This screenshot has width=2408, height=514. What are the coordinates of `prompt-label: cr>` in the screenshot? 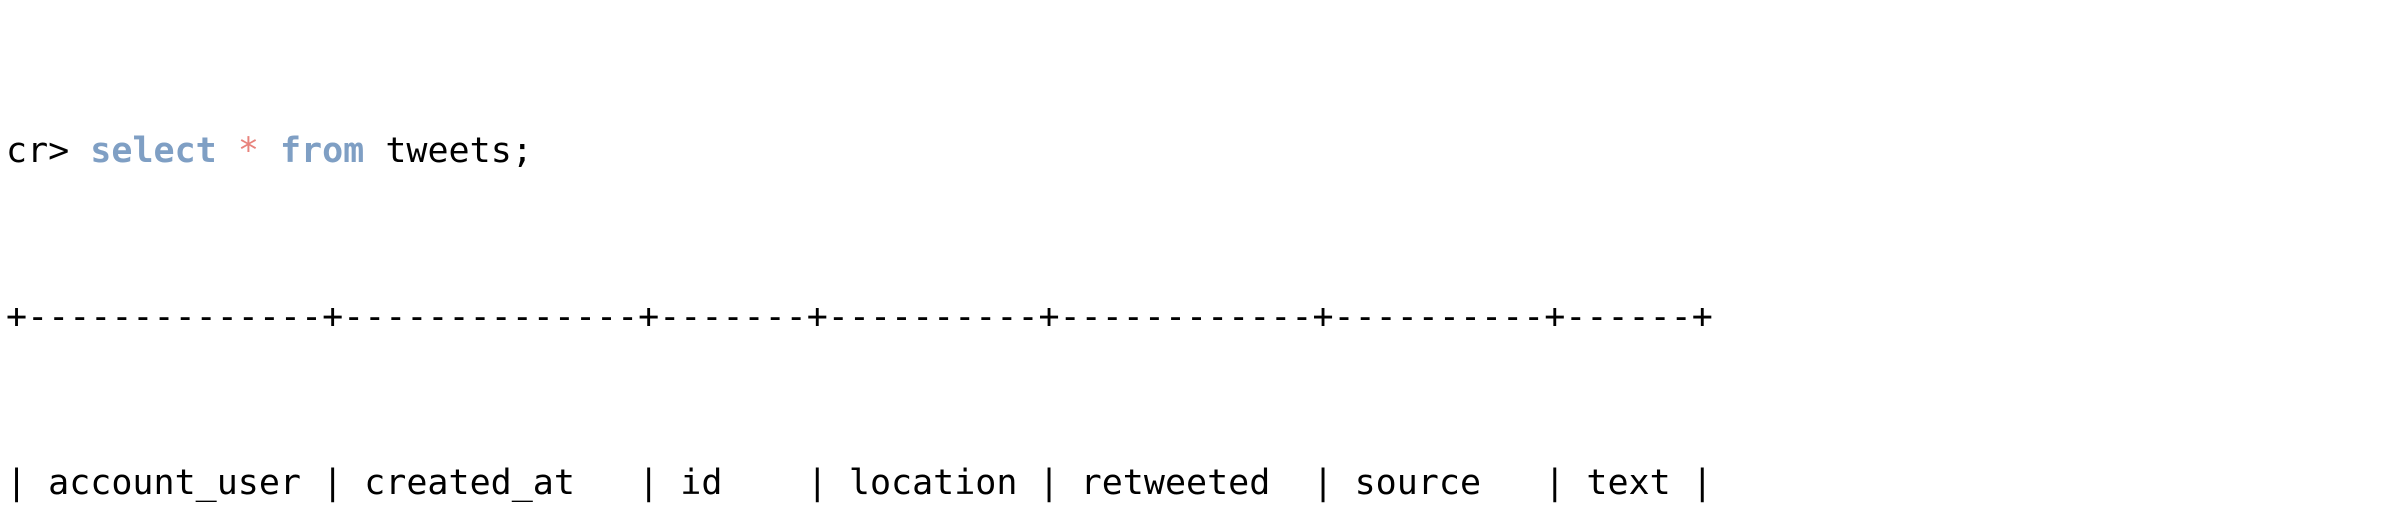 It's located at (48, 150).